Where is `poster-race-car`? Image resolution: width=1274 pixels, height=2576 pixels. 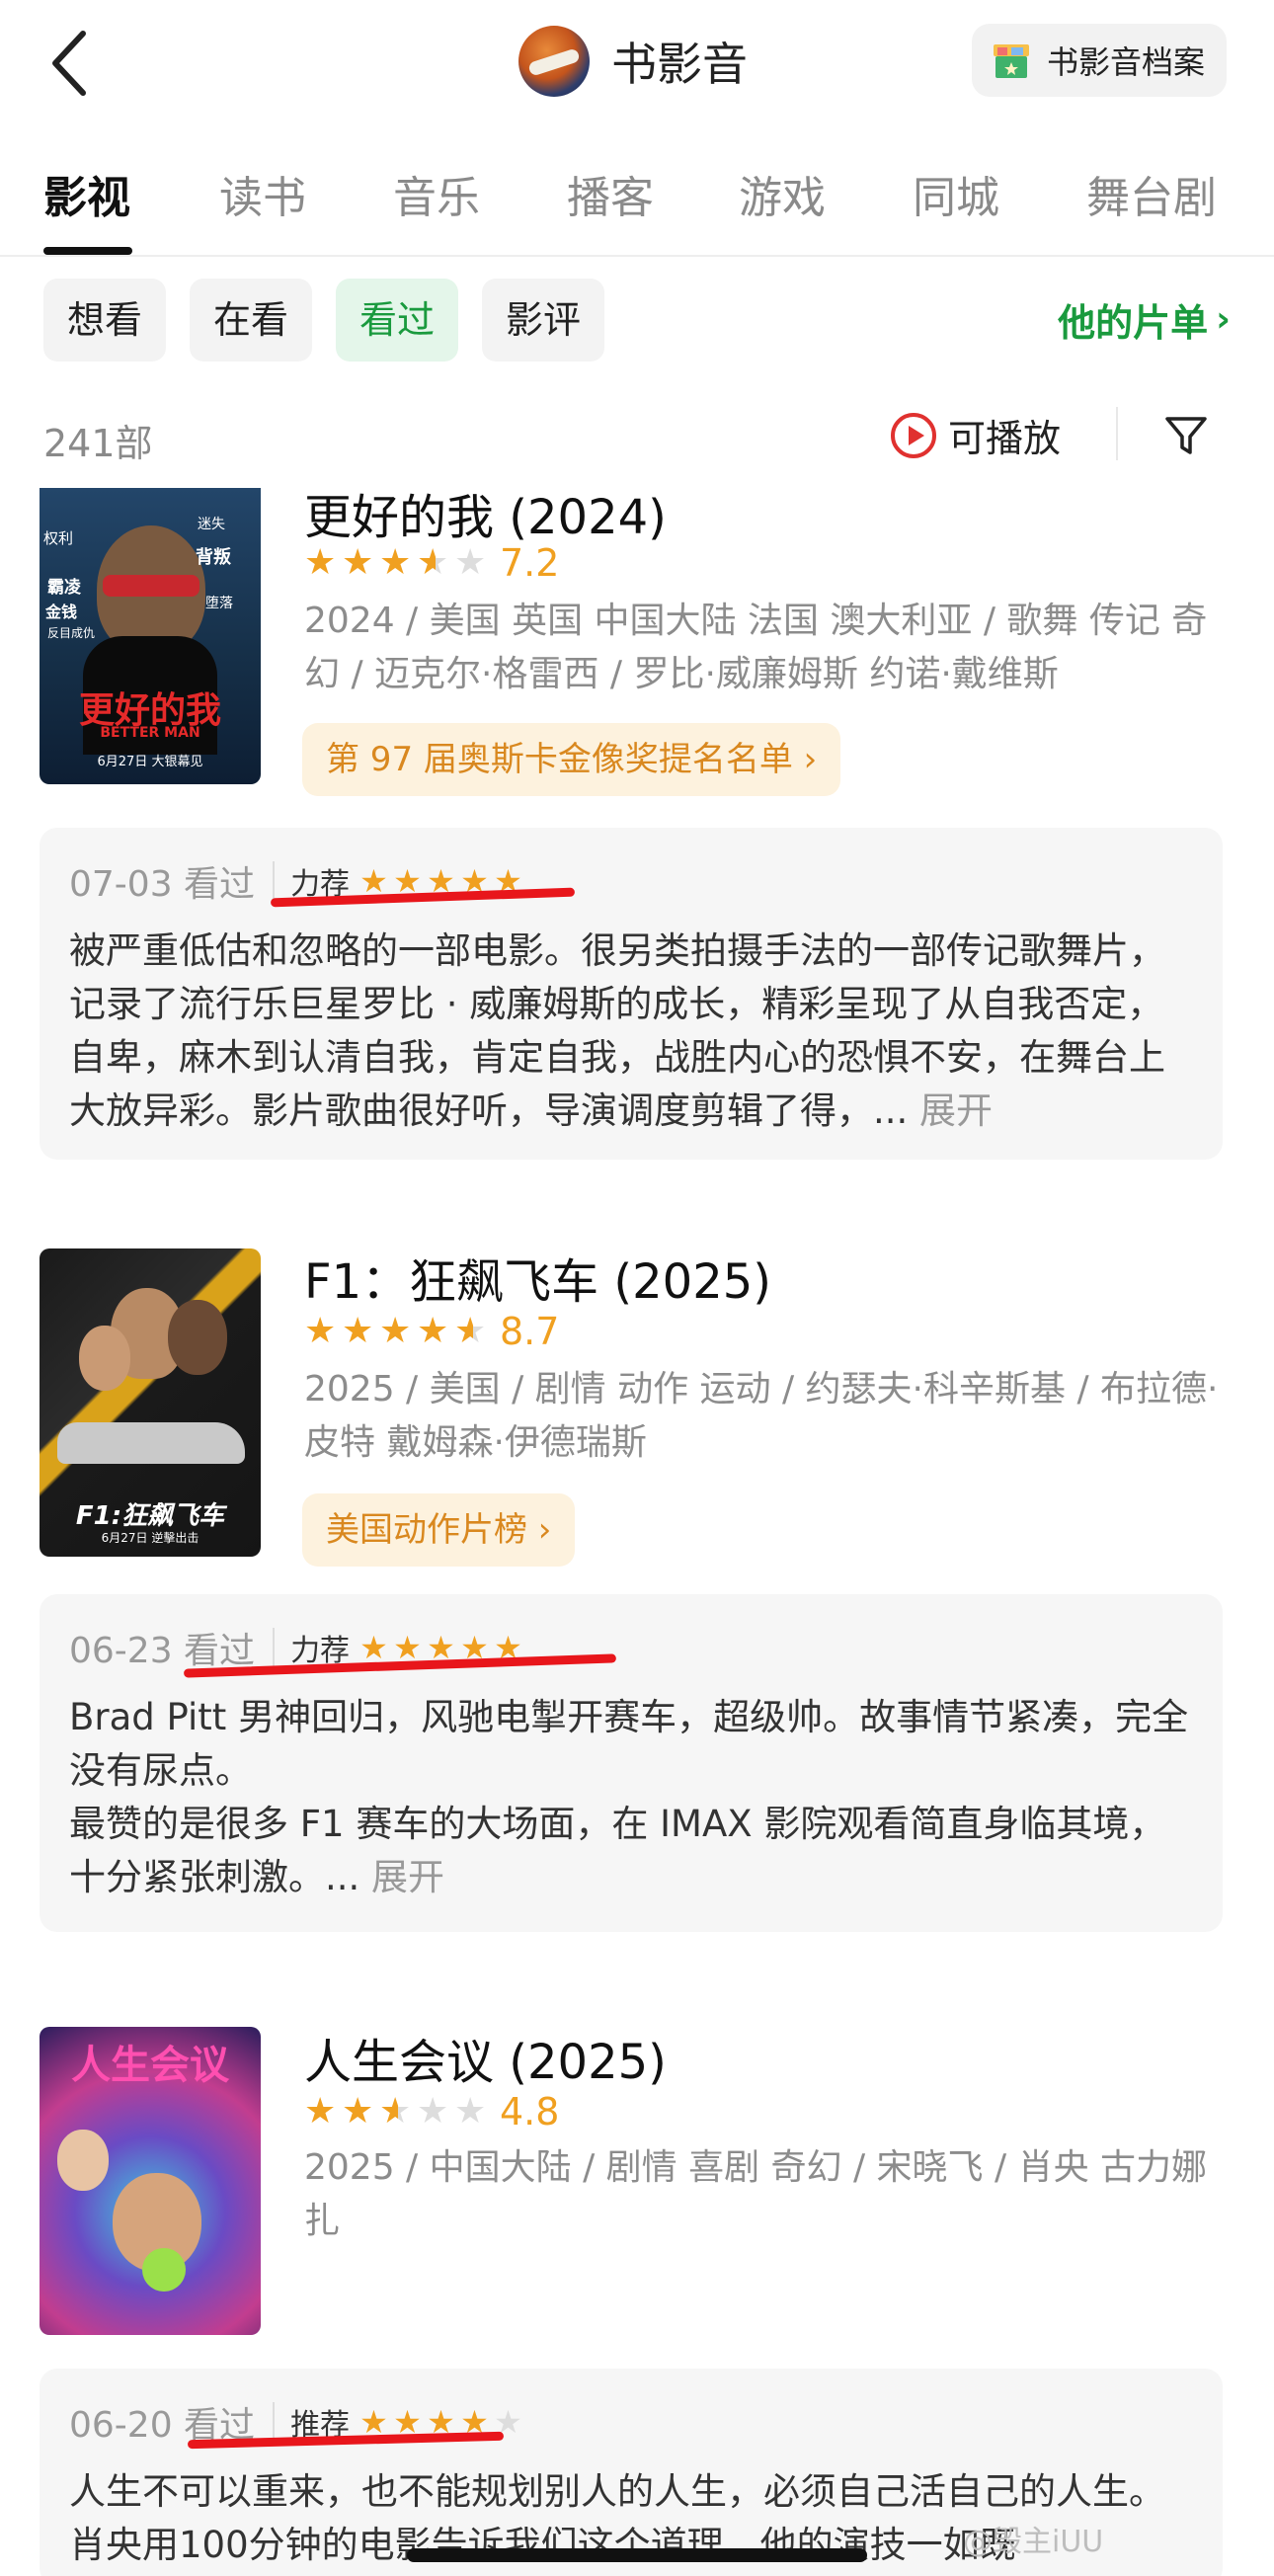
poster-race-car is located at coordinates (151, 1443).